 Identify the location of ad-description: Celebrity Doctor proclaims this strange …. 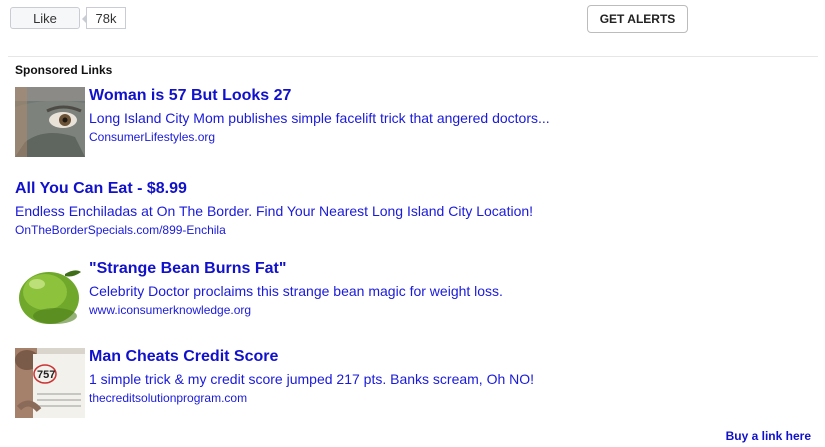
(296, 291).